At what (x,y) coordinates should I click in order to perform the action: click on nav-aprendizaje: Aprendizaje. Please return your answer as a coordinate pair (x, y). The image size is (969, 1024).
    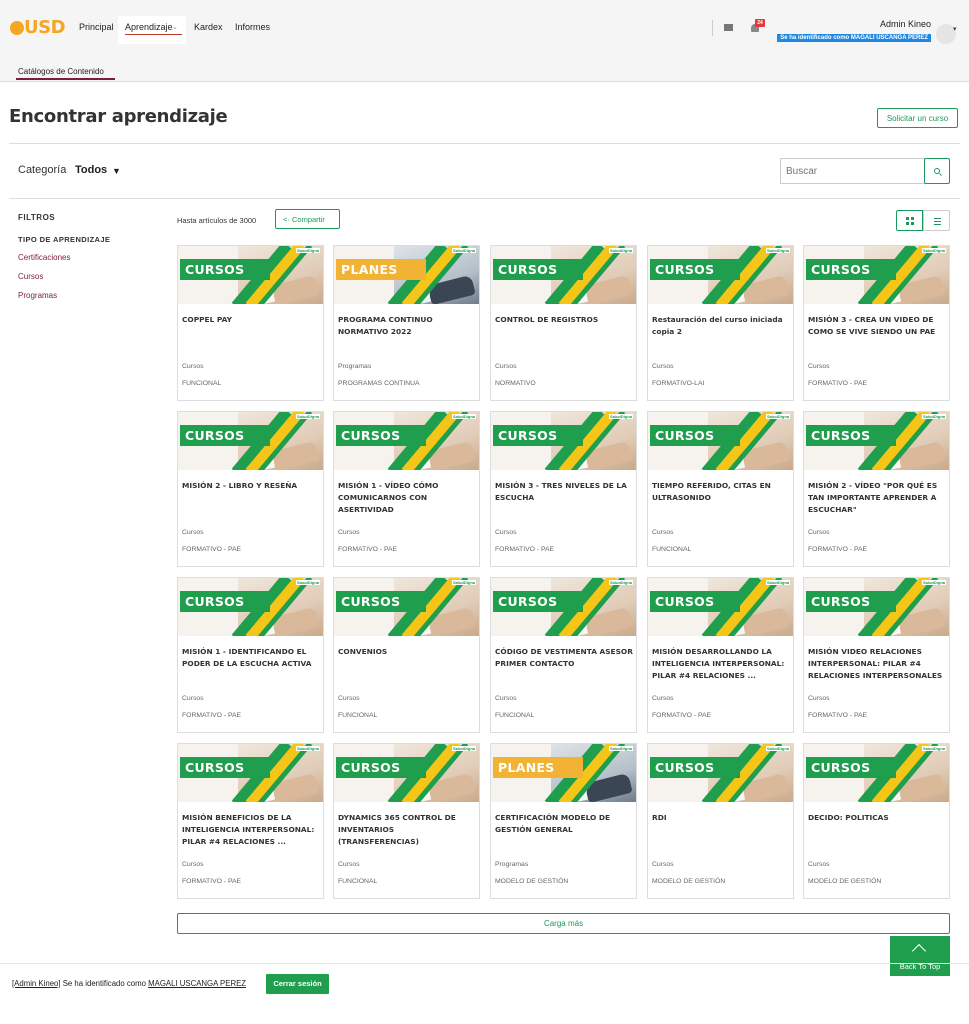
    Looking at the image, I should click on (149, 27).